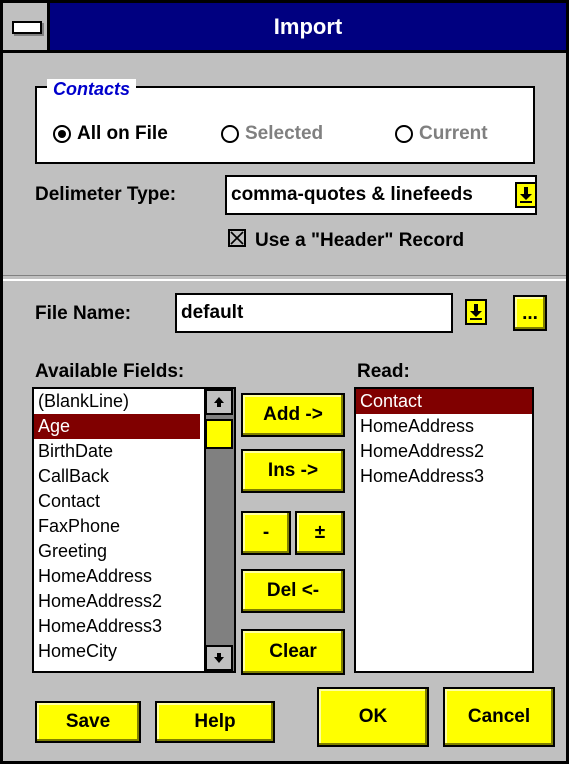 The width and height of the screenshot is (569, 764). What do you see at coordinates (308, 26) in the screenshot?
I see `window-title: Import` at bounding box center [308, 26].